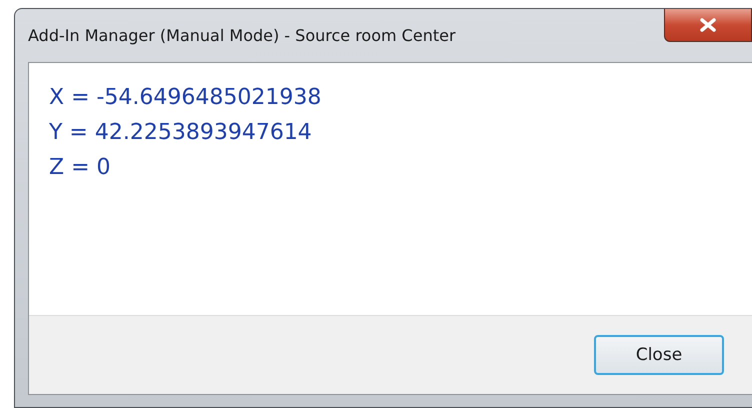 The image size is (752, 408). I want to click on close-button: Close, so click(659, 355).